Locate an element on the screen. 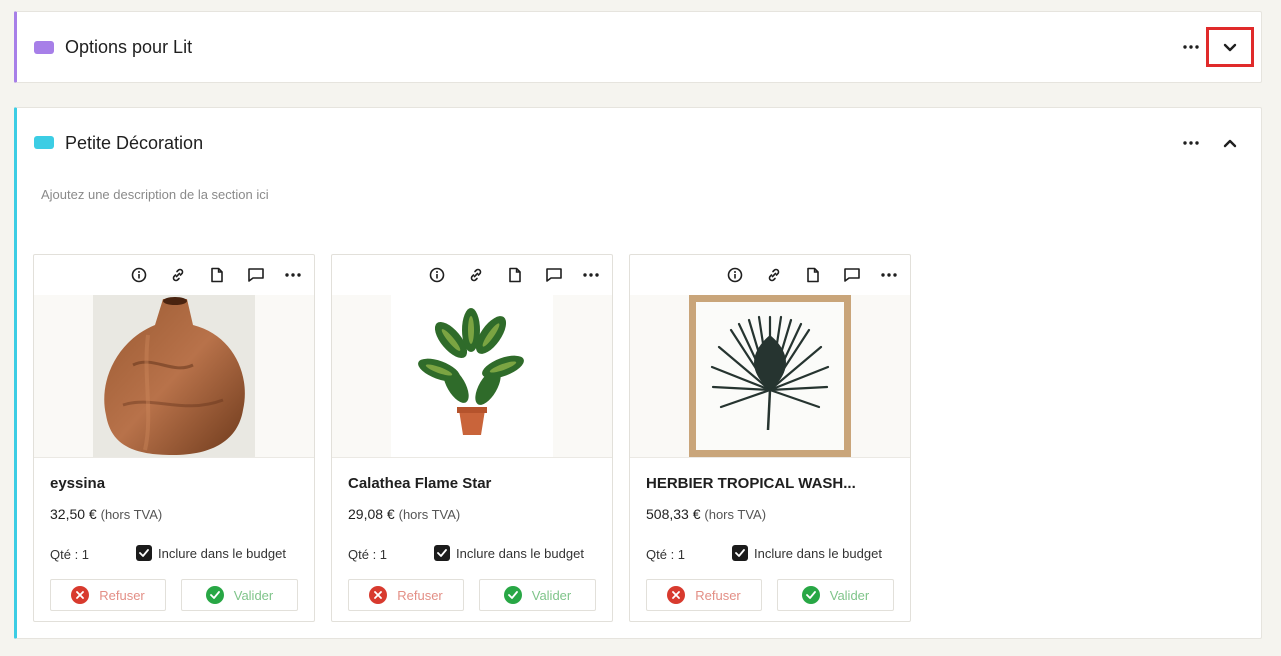  section-title: Petite Décoration is located at coordinates (134, 143).